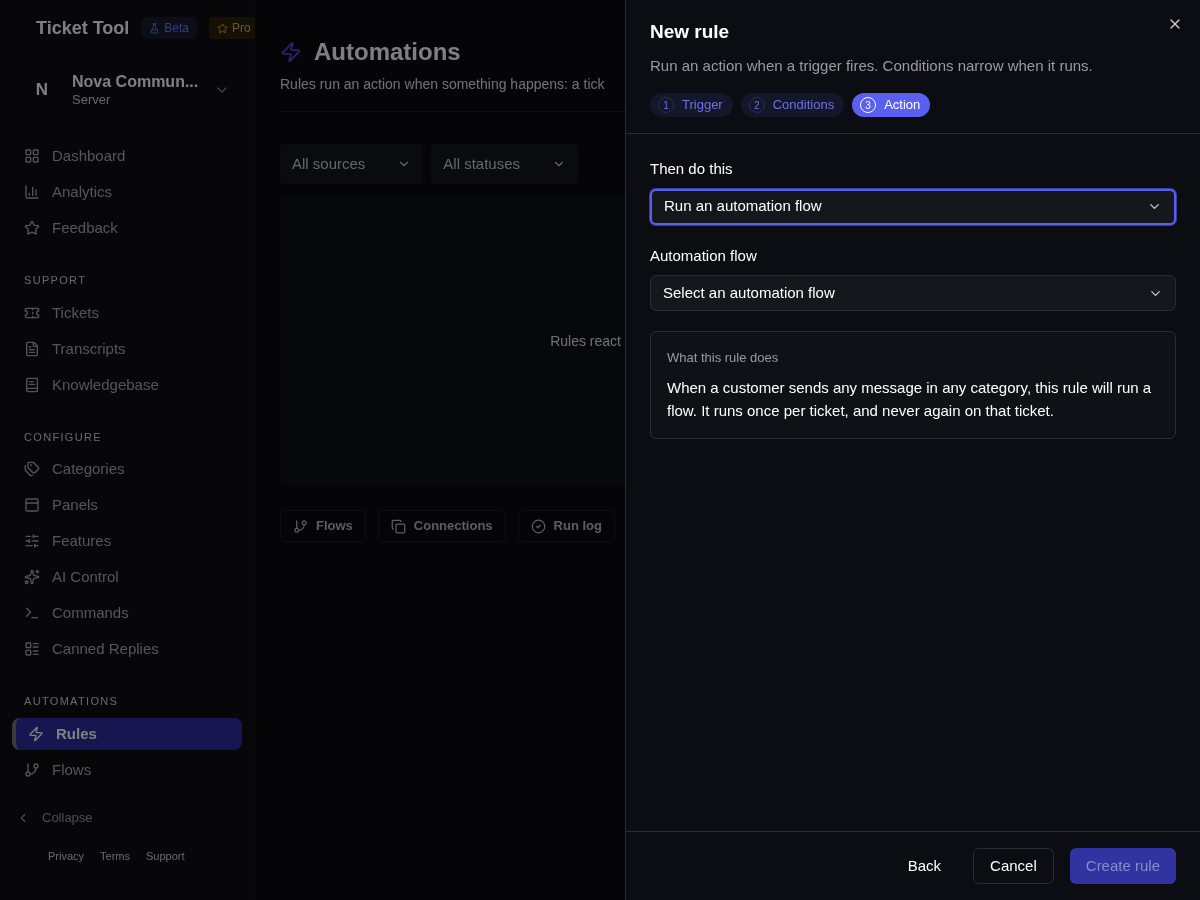 The width and height of the screenshot is (1200, 900). Describe the element at coordinates (127, 769) in the screenshot. I see `sidebar-item: Flows` at that location.